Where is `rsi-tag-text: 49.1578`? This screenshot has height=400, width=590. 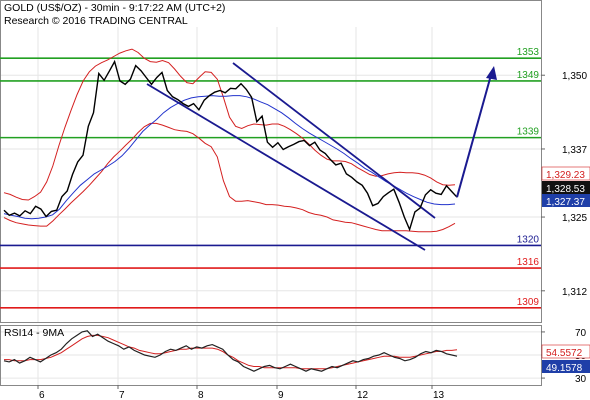 rsi-tag-text: 49.1578 is located at coordinates (564, 368).